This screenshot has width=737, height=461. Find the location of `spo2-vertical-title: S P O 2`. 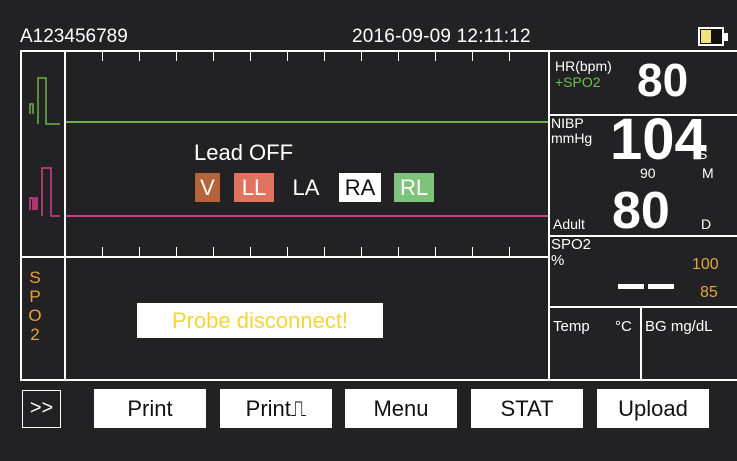

spo2-vertical-title: S P O 2 is located at coordinates (35, 306).